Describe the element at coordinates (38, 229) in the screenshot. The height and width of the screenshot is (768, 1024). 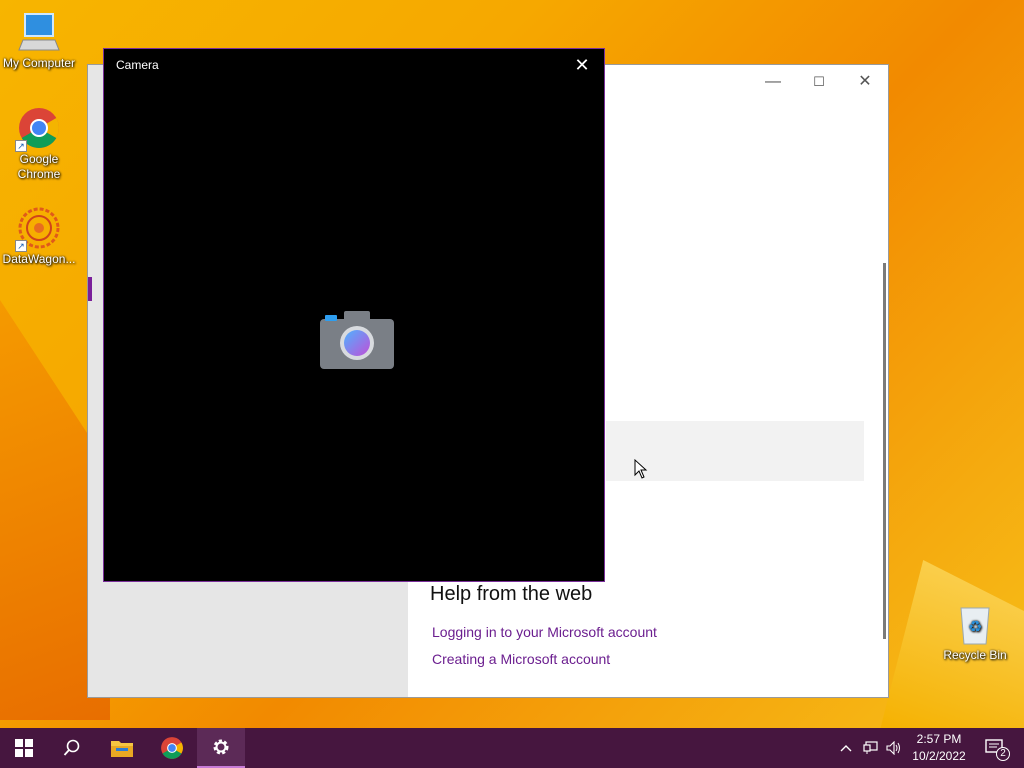
I see `datawagon-icon: ↗` at that location.